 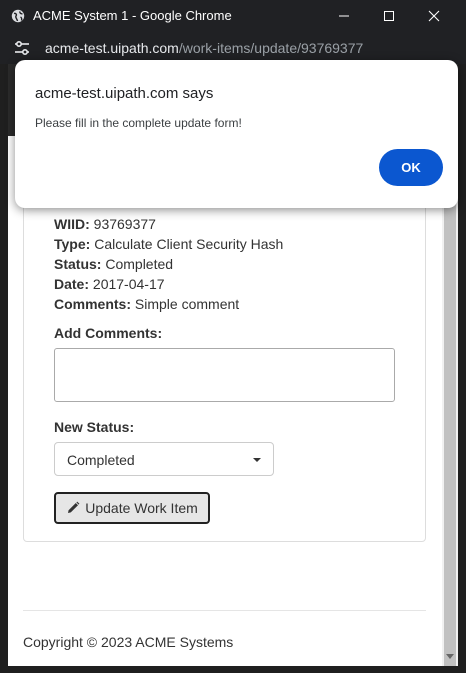 I want to click on page-scrollbar, so click(x=450, y=404).